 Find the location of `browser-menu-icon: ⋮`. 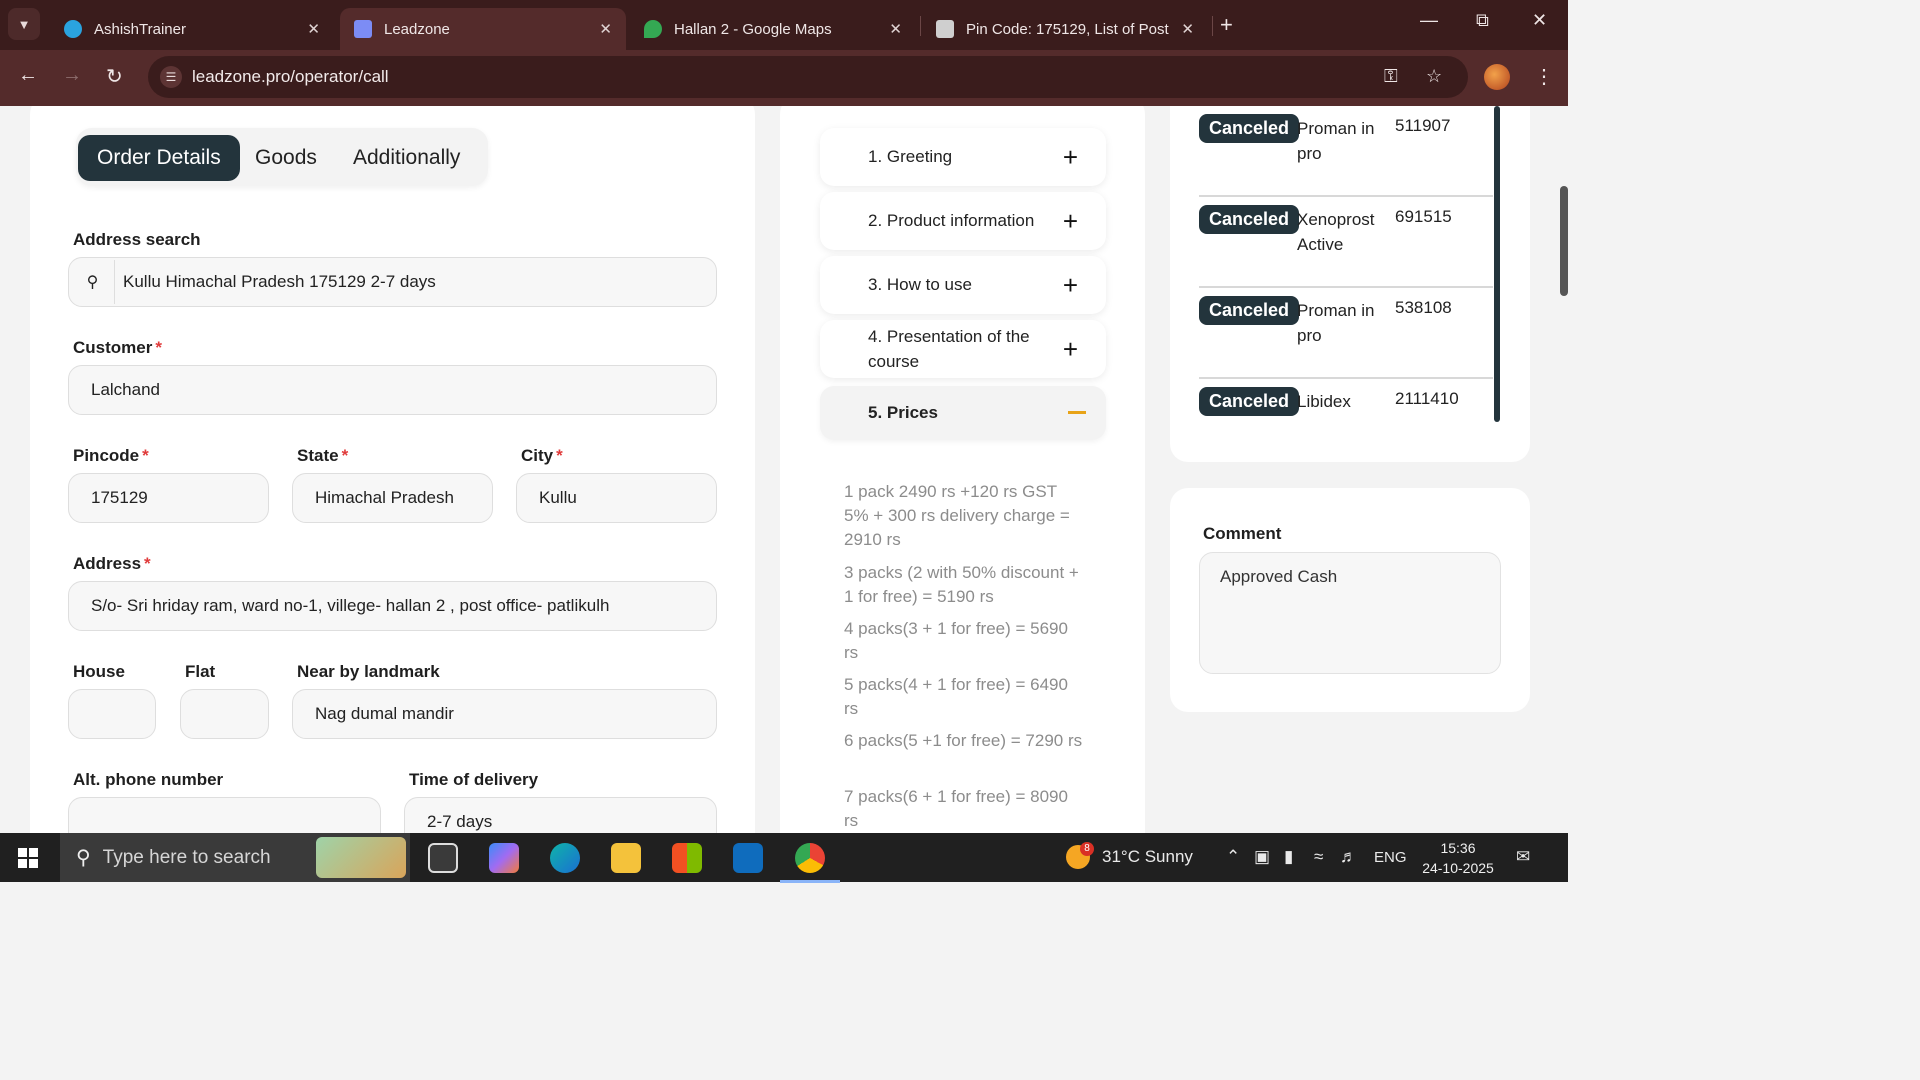

browser-menu-icon: ⋮ is located at coordinates (1544, 76).